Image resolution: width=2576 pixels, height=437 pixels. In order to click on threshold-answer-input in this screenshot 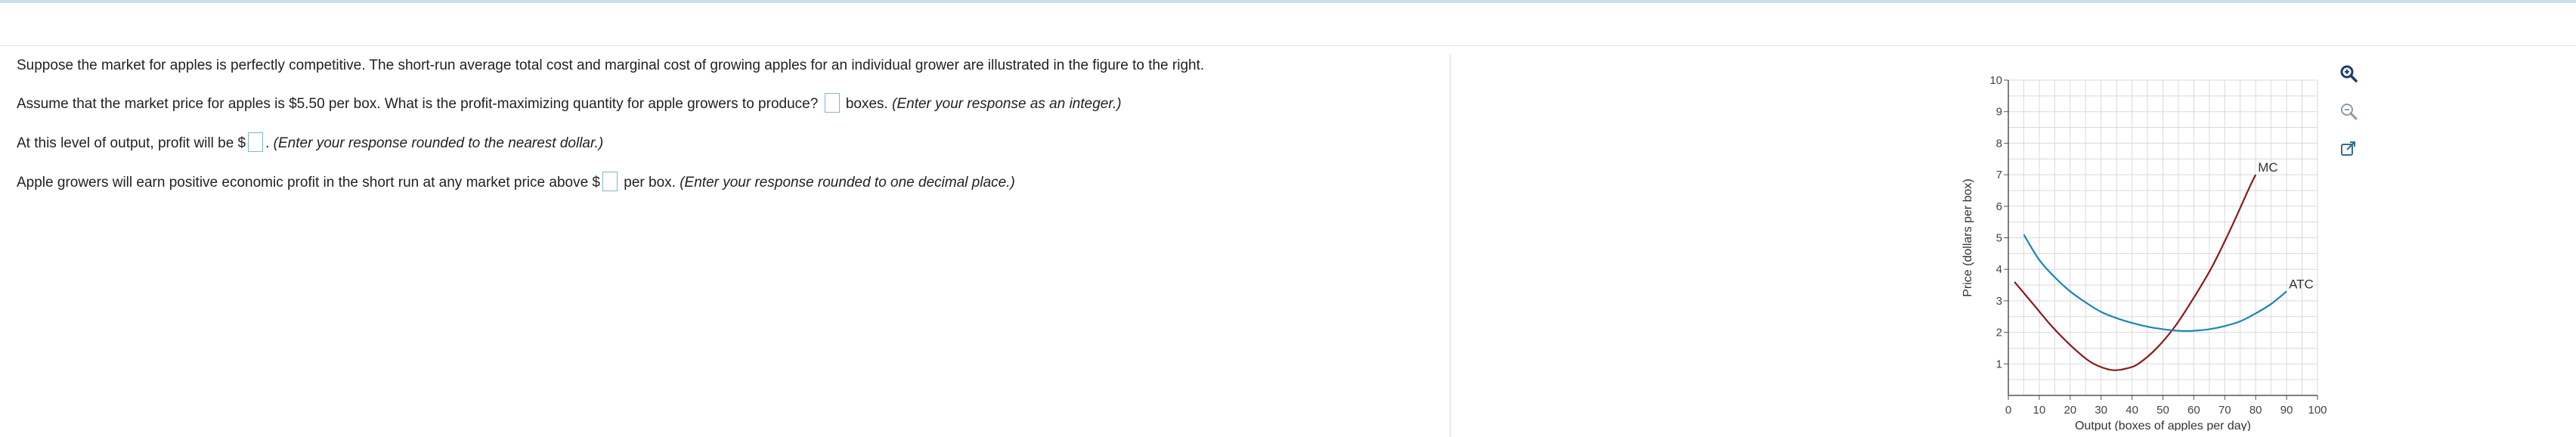, I will do `click(610, 181)`.